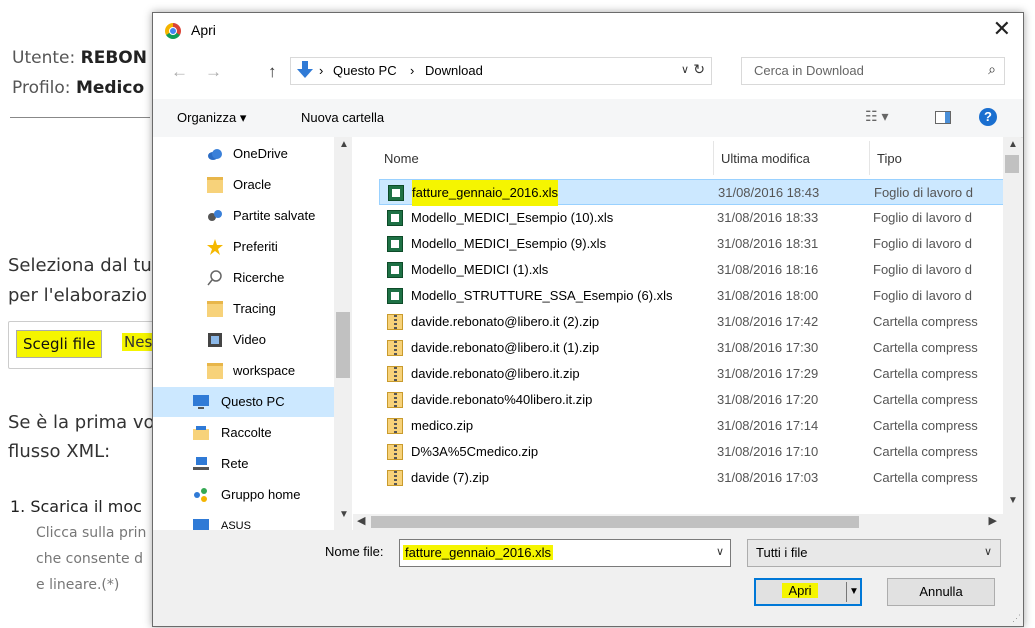 This screenshot has width=1035, height=628. I want to click on nav-item-gruppo-home: Gruppo home, so click(243, 495).